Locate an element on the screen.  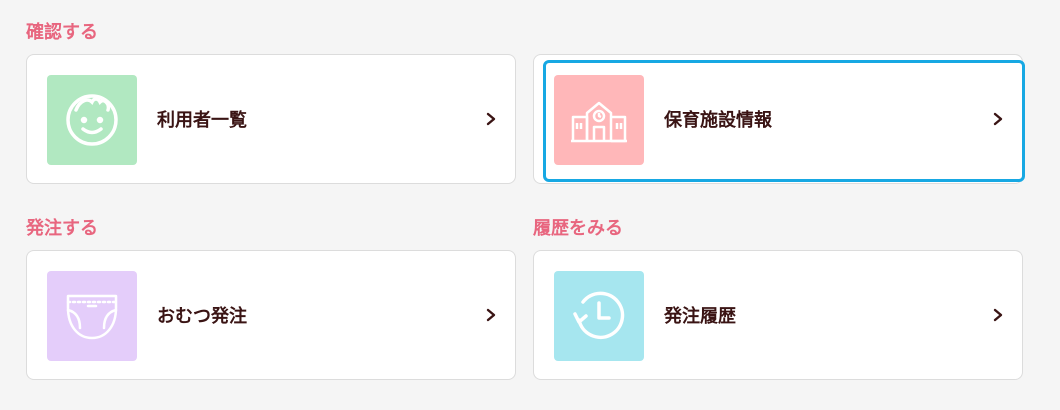
card-order-history: 発注履歴 is located at coordinates (778, 315).